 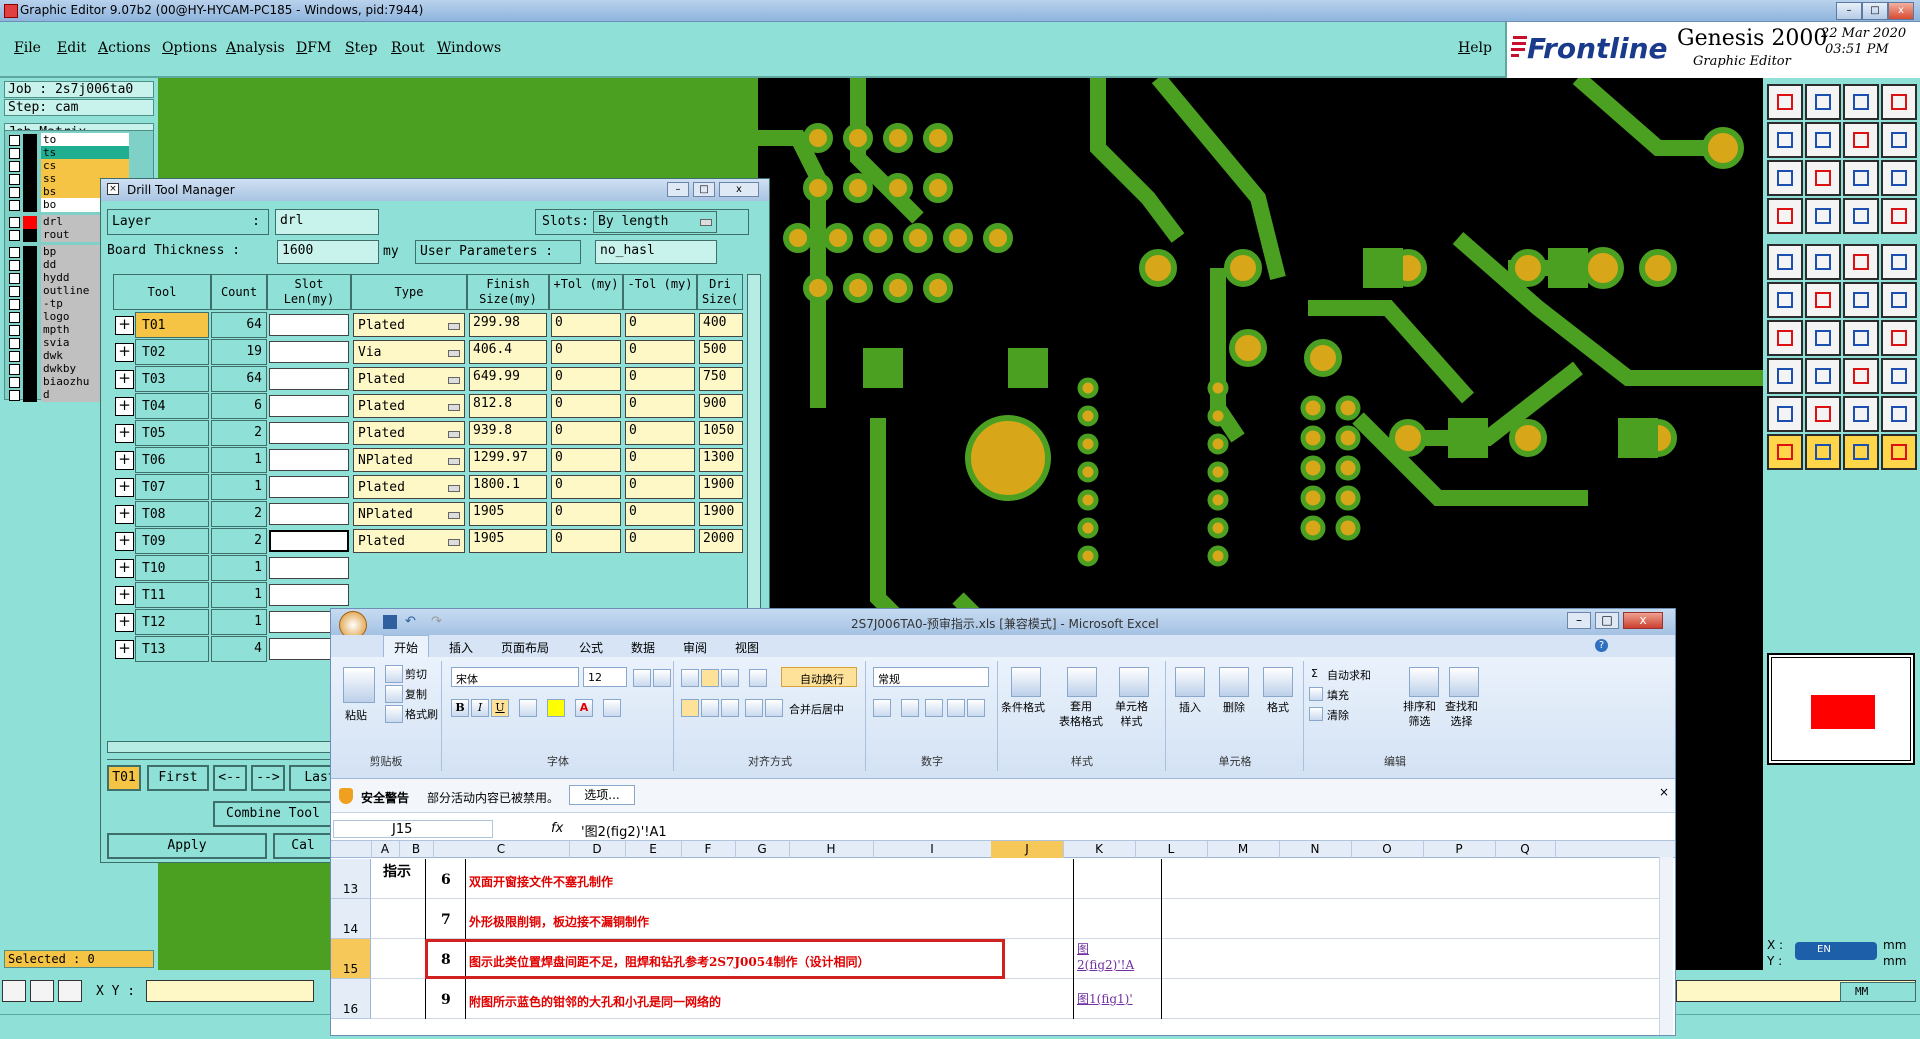 I want to click on finish-size-input: 1905, so click(x=508, y=541).